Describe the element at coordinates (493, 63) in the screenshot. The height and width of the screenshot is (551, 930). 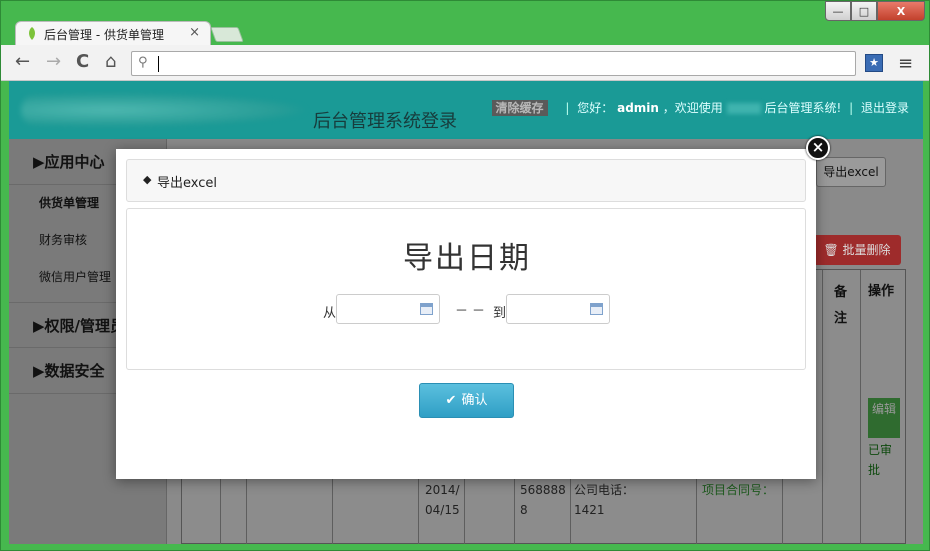
I see `address-bar: ⚲` at that location.